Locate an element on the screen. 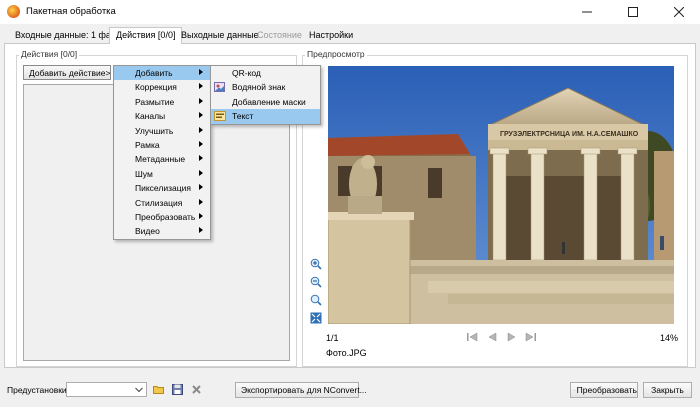  menu-item-frame: Рамка is located at coordinates (162, 145).